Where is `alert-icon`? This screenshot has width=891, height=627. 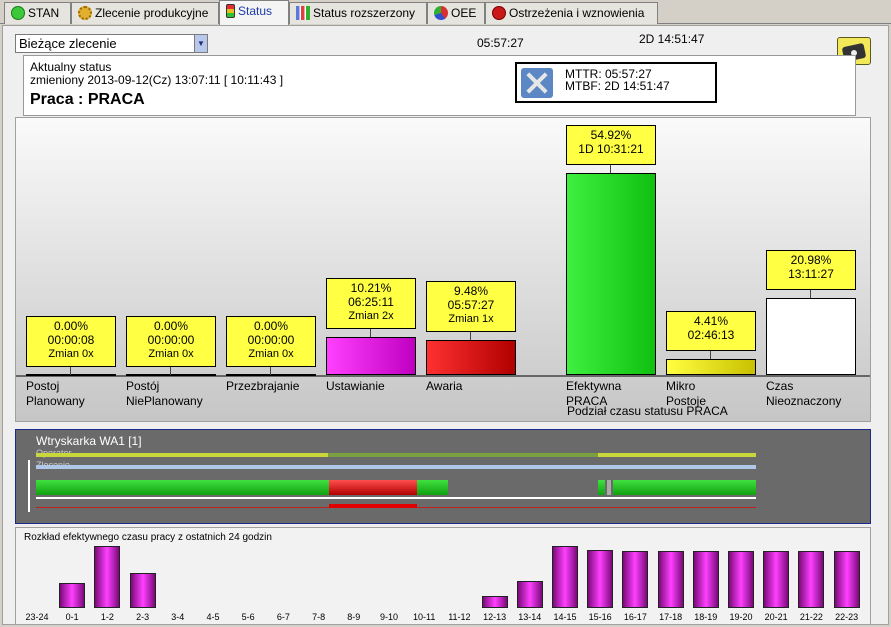 alert-icon is located at coordinates (499, 13).